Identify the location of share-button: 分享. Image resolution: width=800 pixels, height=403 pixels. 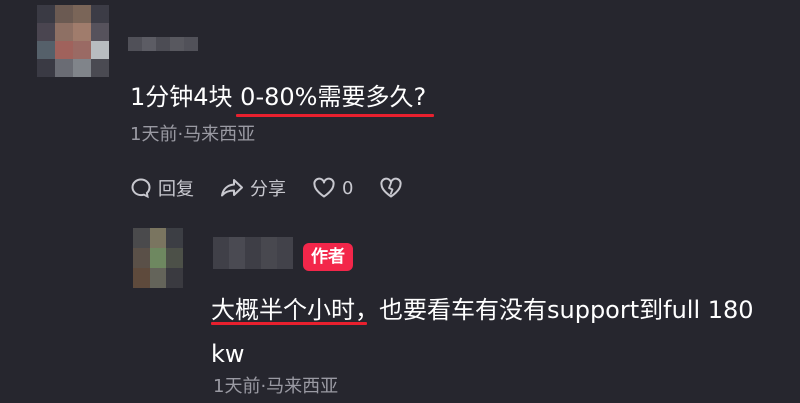
(253, 188).